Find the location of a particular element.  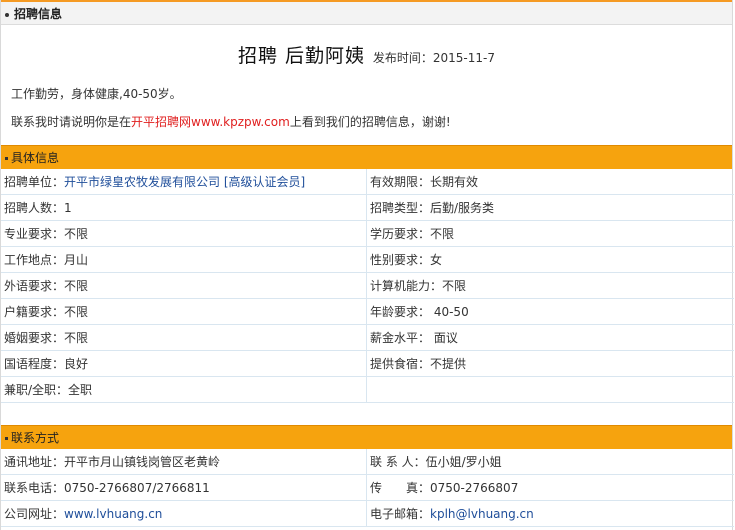

table-cell: 传 真：0750-2766807 is located at coordinates (550, 487).